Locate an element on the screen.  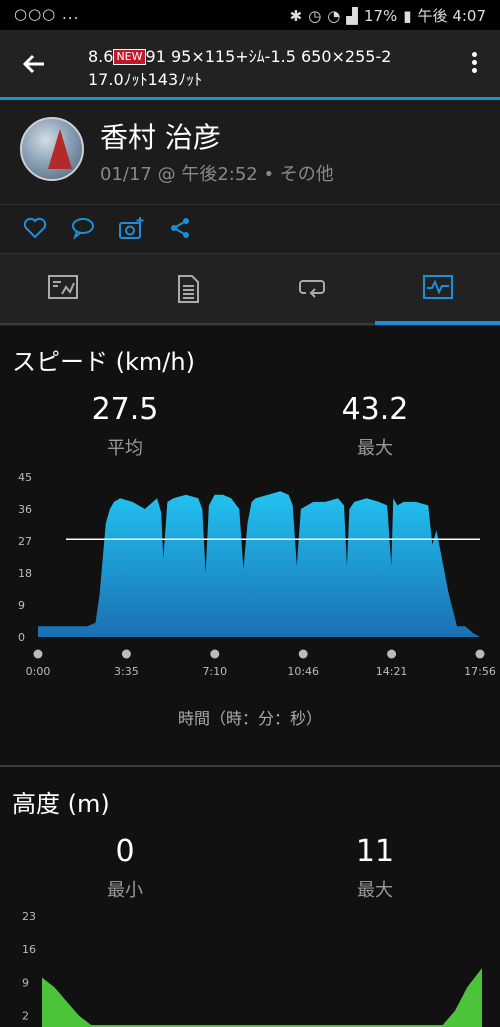
tab-summary is located at coordinates (62, 290).